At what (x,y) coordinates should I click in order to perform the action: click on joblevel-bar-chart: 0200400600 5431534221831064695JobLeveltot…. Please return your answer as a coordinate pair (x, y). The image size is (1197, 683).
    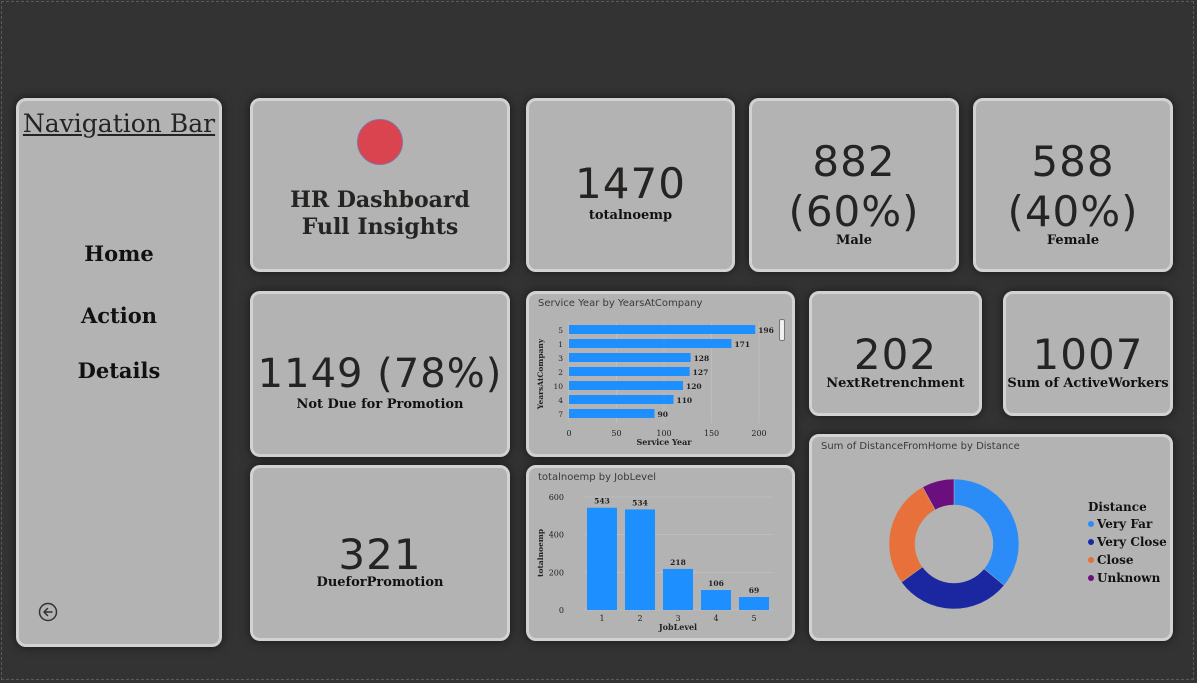
    Looking at the image, I should click on (654, 562).